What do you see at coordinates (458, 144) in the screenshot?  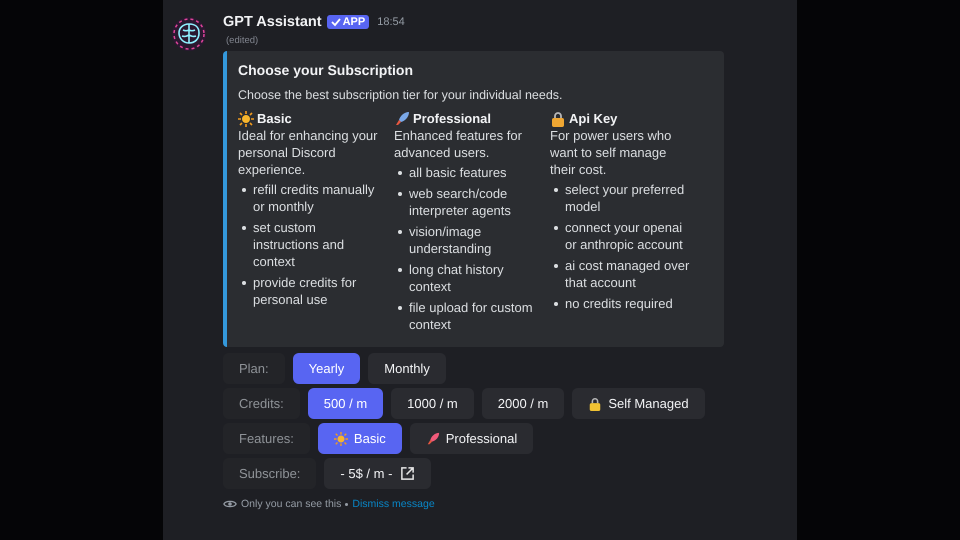 I see `tier-description: Enhanced features for advanced users.` at bounding box center [458, 144].